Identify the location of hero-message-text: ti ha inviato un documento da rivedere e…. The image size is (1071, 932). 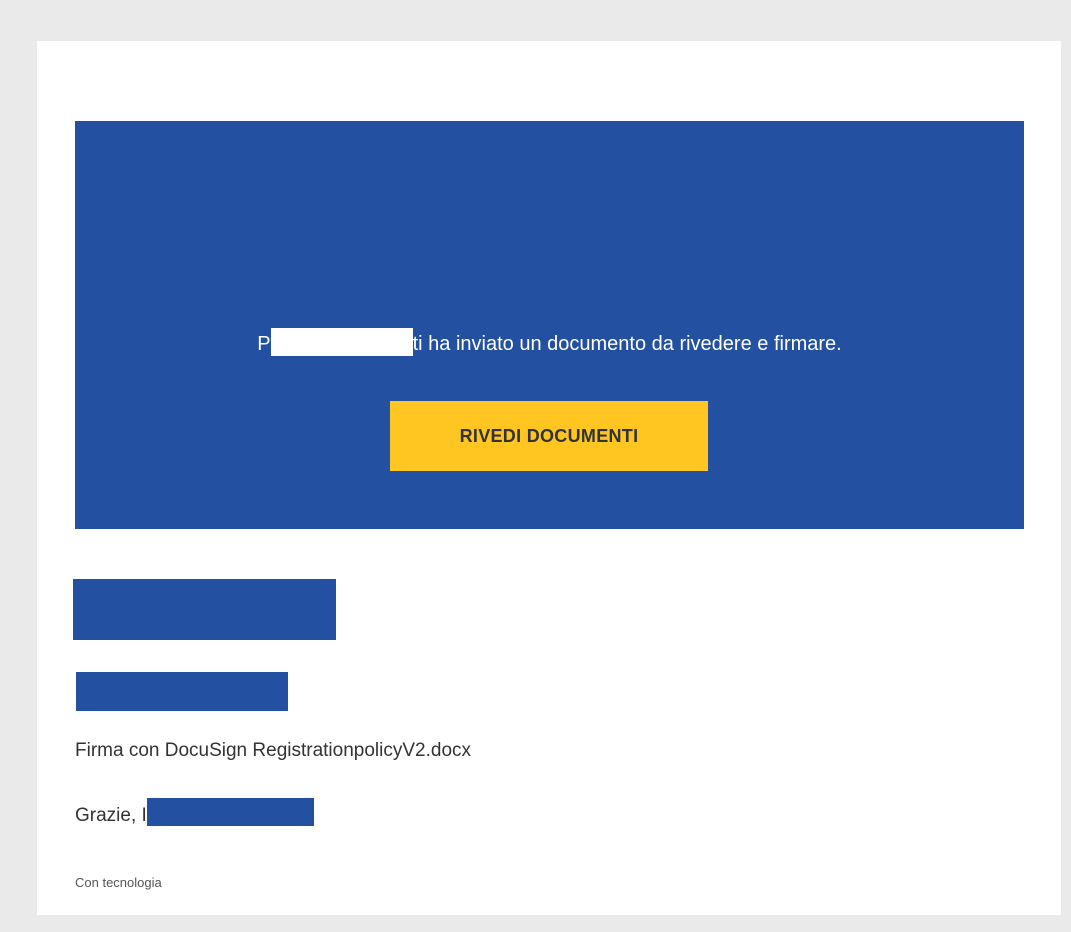
(627, 344).